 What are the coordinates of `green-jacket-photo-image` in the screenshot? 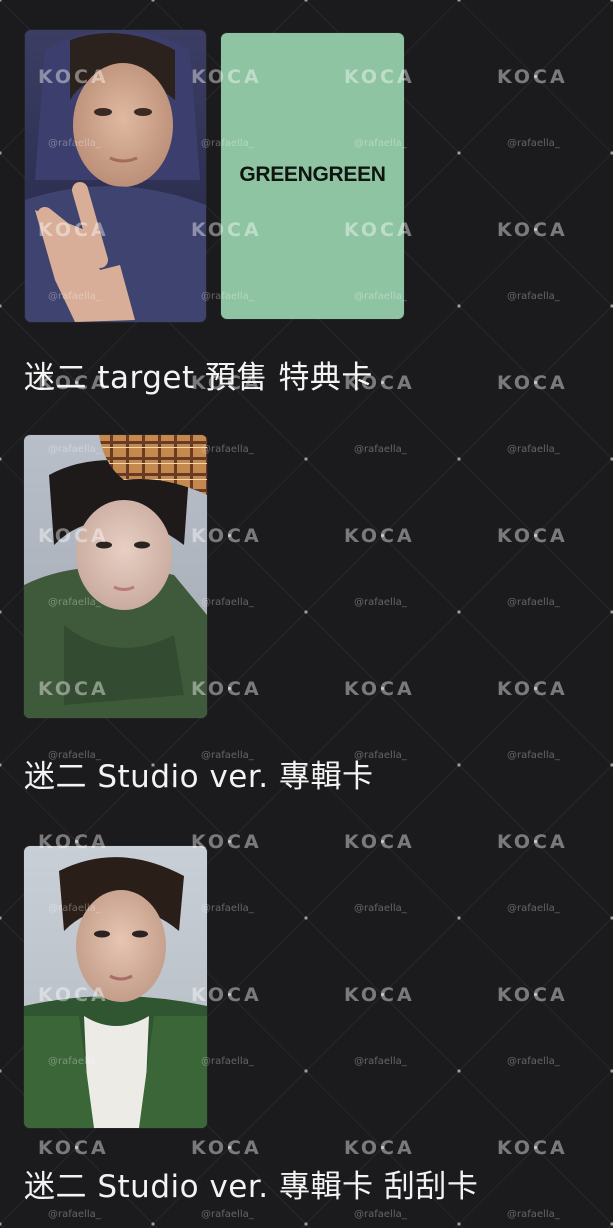 It's located at (115, 987).